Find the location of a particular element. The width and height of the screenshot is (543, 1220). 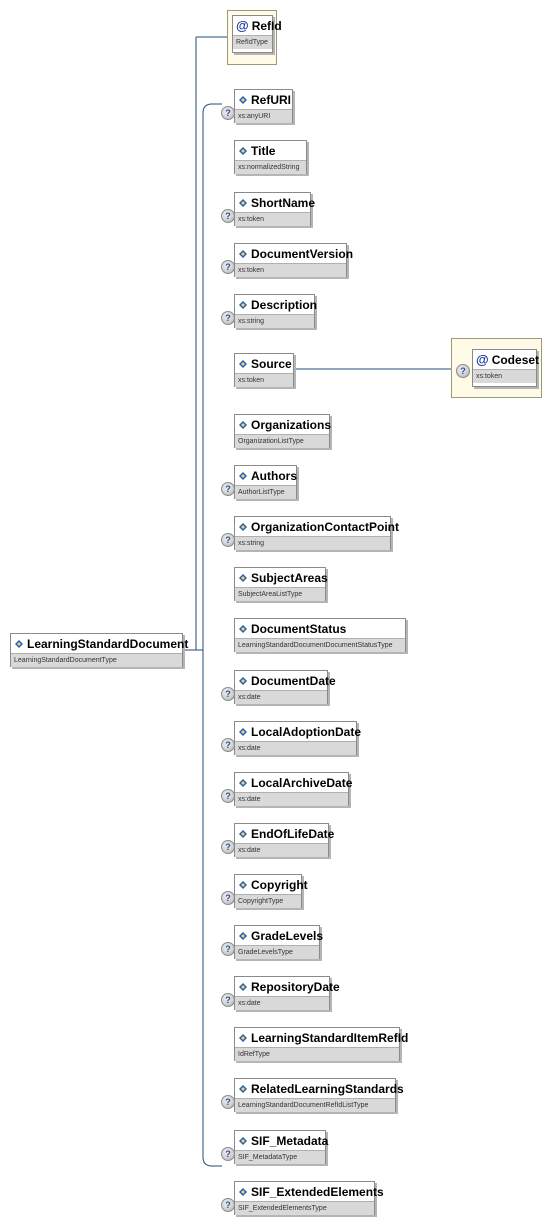

codeset-attribute-group: ? @ Codeset xs:token is located at coordinates (496, 368).